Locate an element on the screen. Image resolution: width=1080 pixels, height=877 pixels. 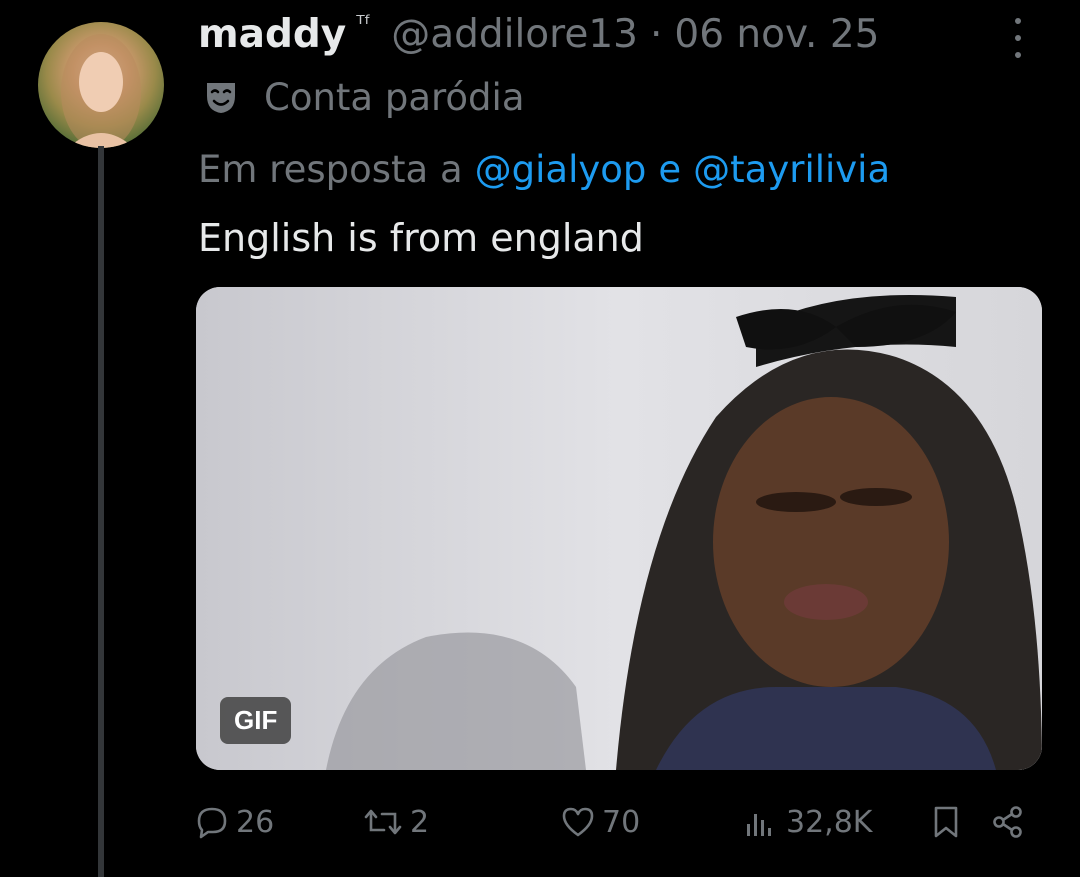
action-bar: 26 2 70 32,8K is located at coordinates (614, 822).